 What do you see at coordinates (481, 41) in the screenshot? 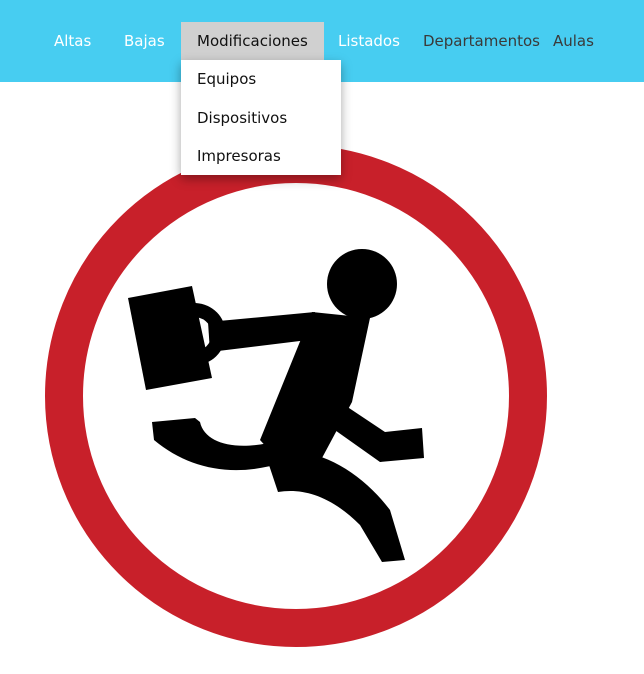
I see `nav-item-departamentos: Departamentos` at bounding box center [481, 41].